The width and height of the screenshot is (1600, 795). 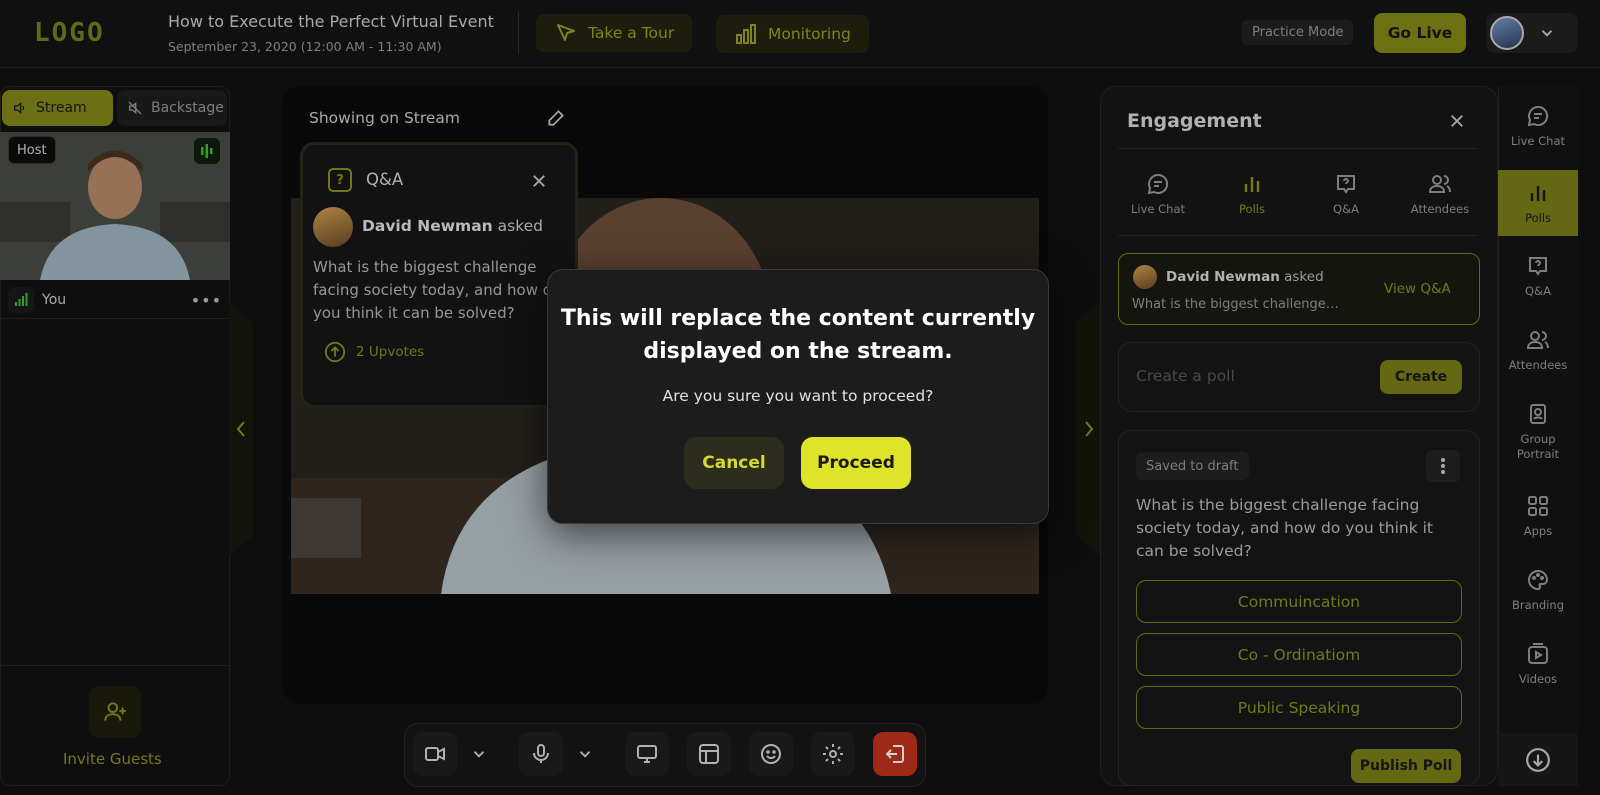 I want to click on cancel-button: Cancel, so click(x=734, y=463).